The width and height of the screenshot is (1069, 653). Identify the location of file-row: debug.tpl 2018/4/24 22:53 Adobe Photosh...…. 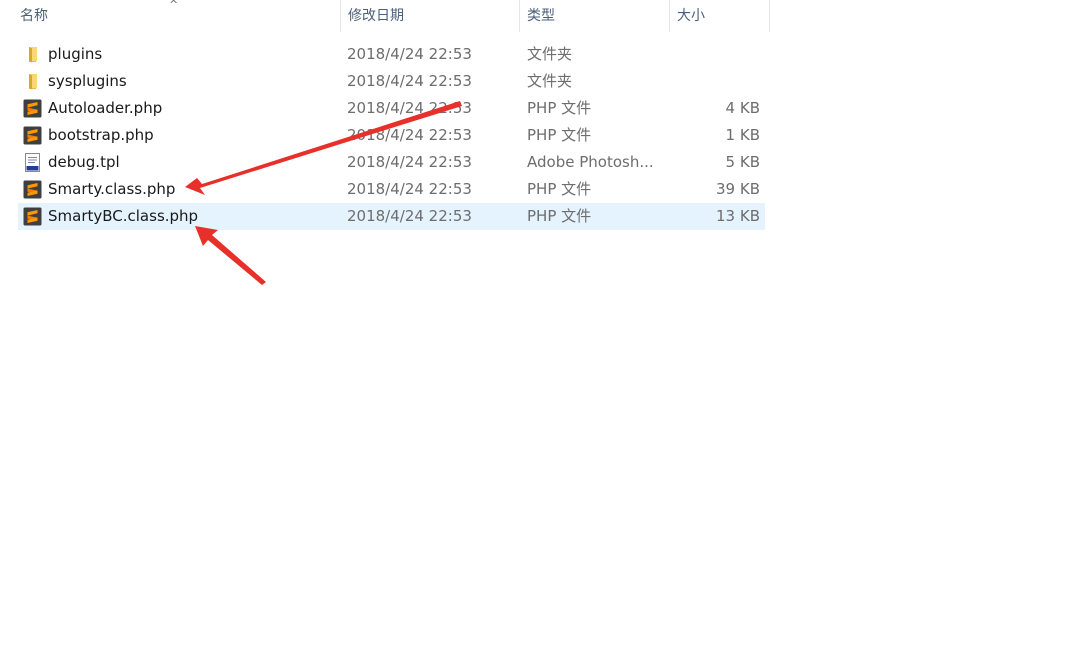
(391, 162).